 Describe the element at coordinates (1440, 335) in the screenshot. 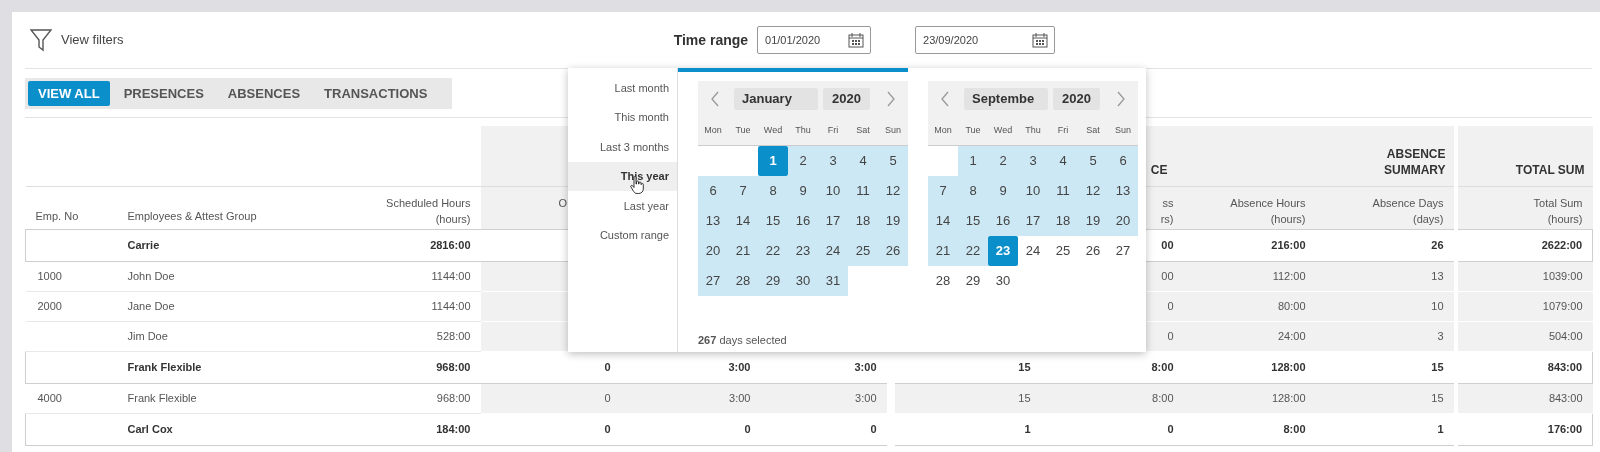

I see `table-cell: 3` at that location.